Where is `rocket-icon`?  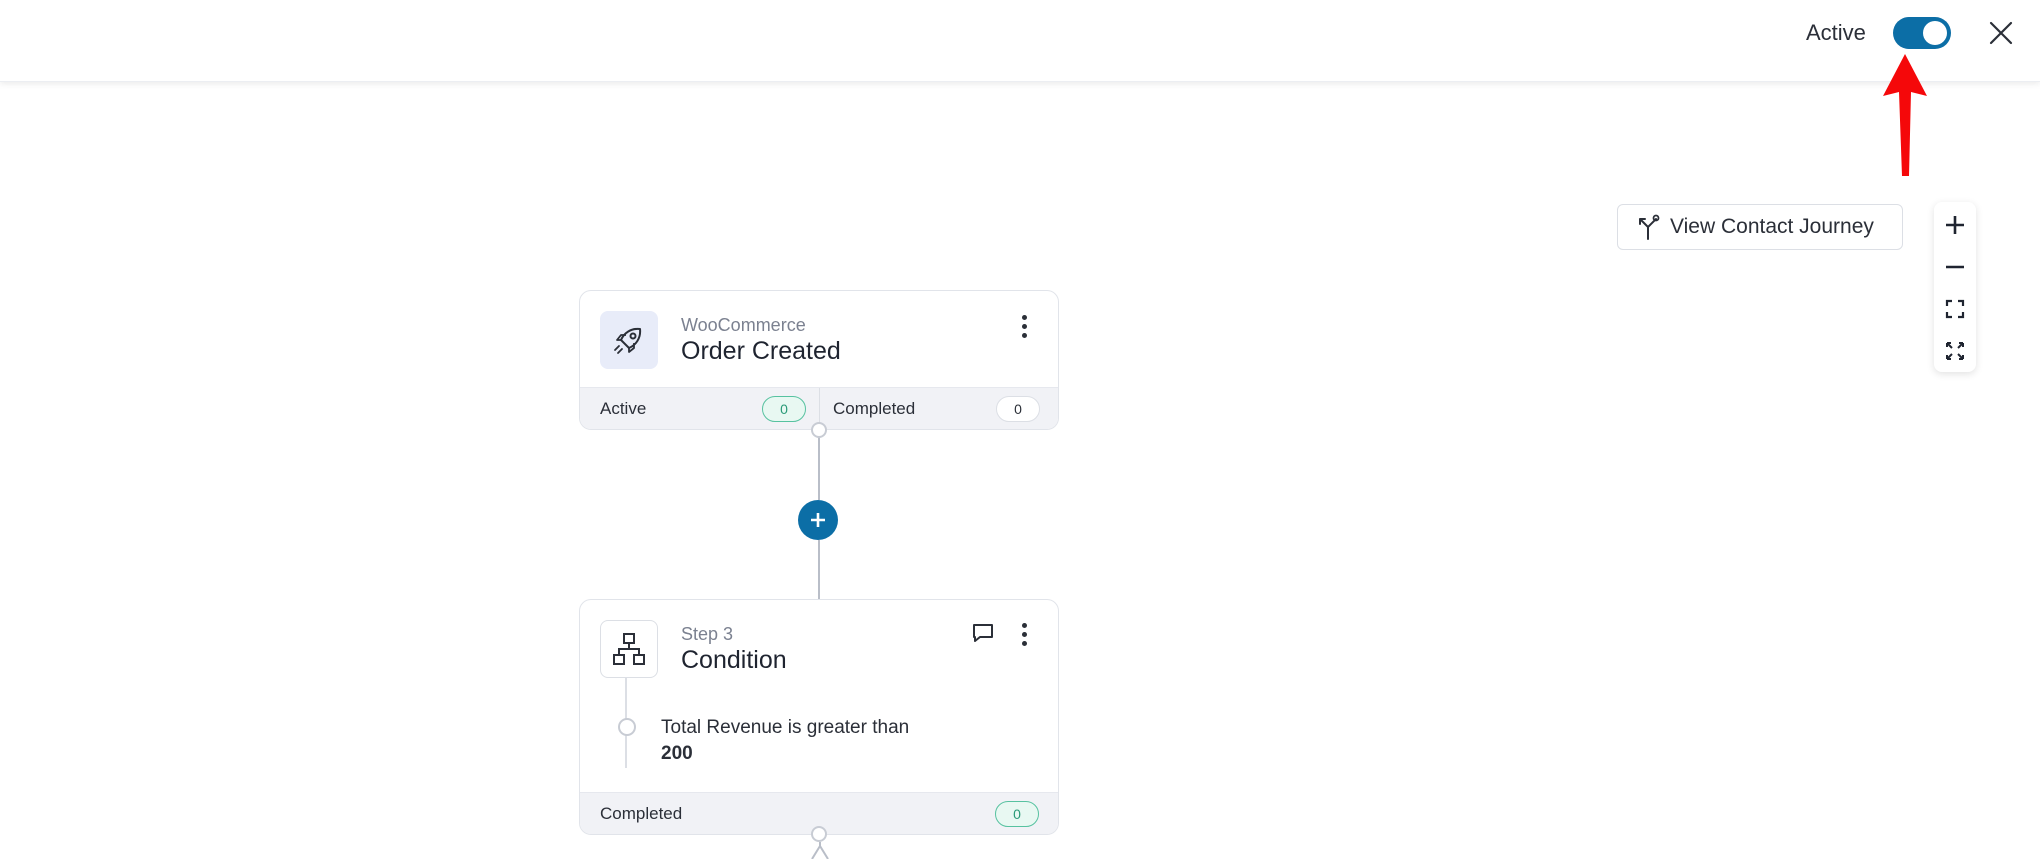 rocket-icon is located at coordinates (628, 340).